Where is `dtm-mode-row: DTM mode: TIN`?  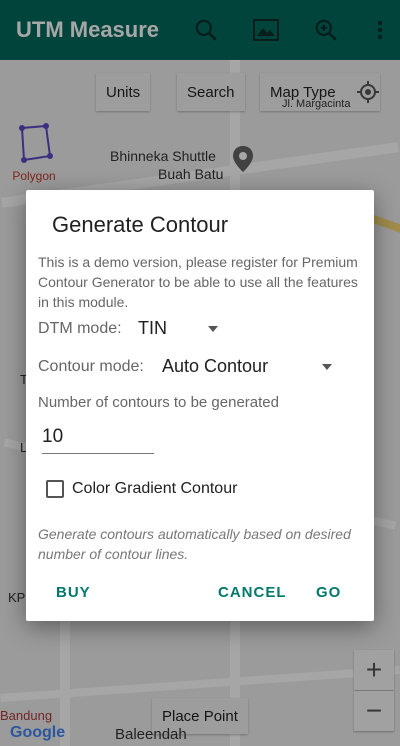 dtm-mode-row: DTM mode: TIN is located at coordinates (128, 328).